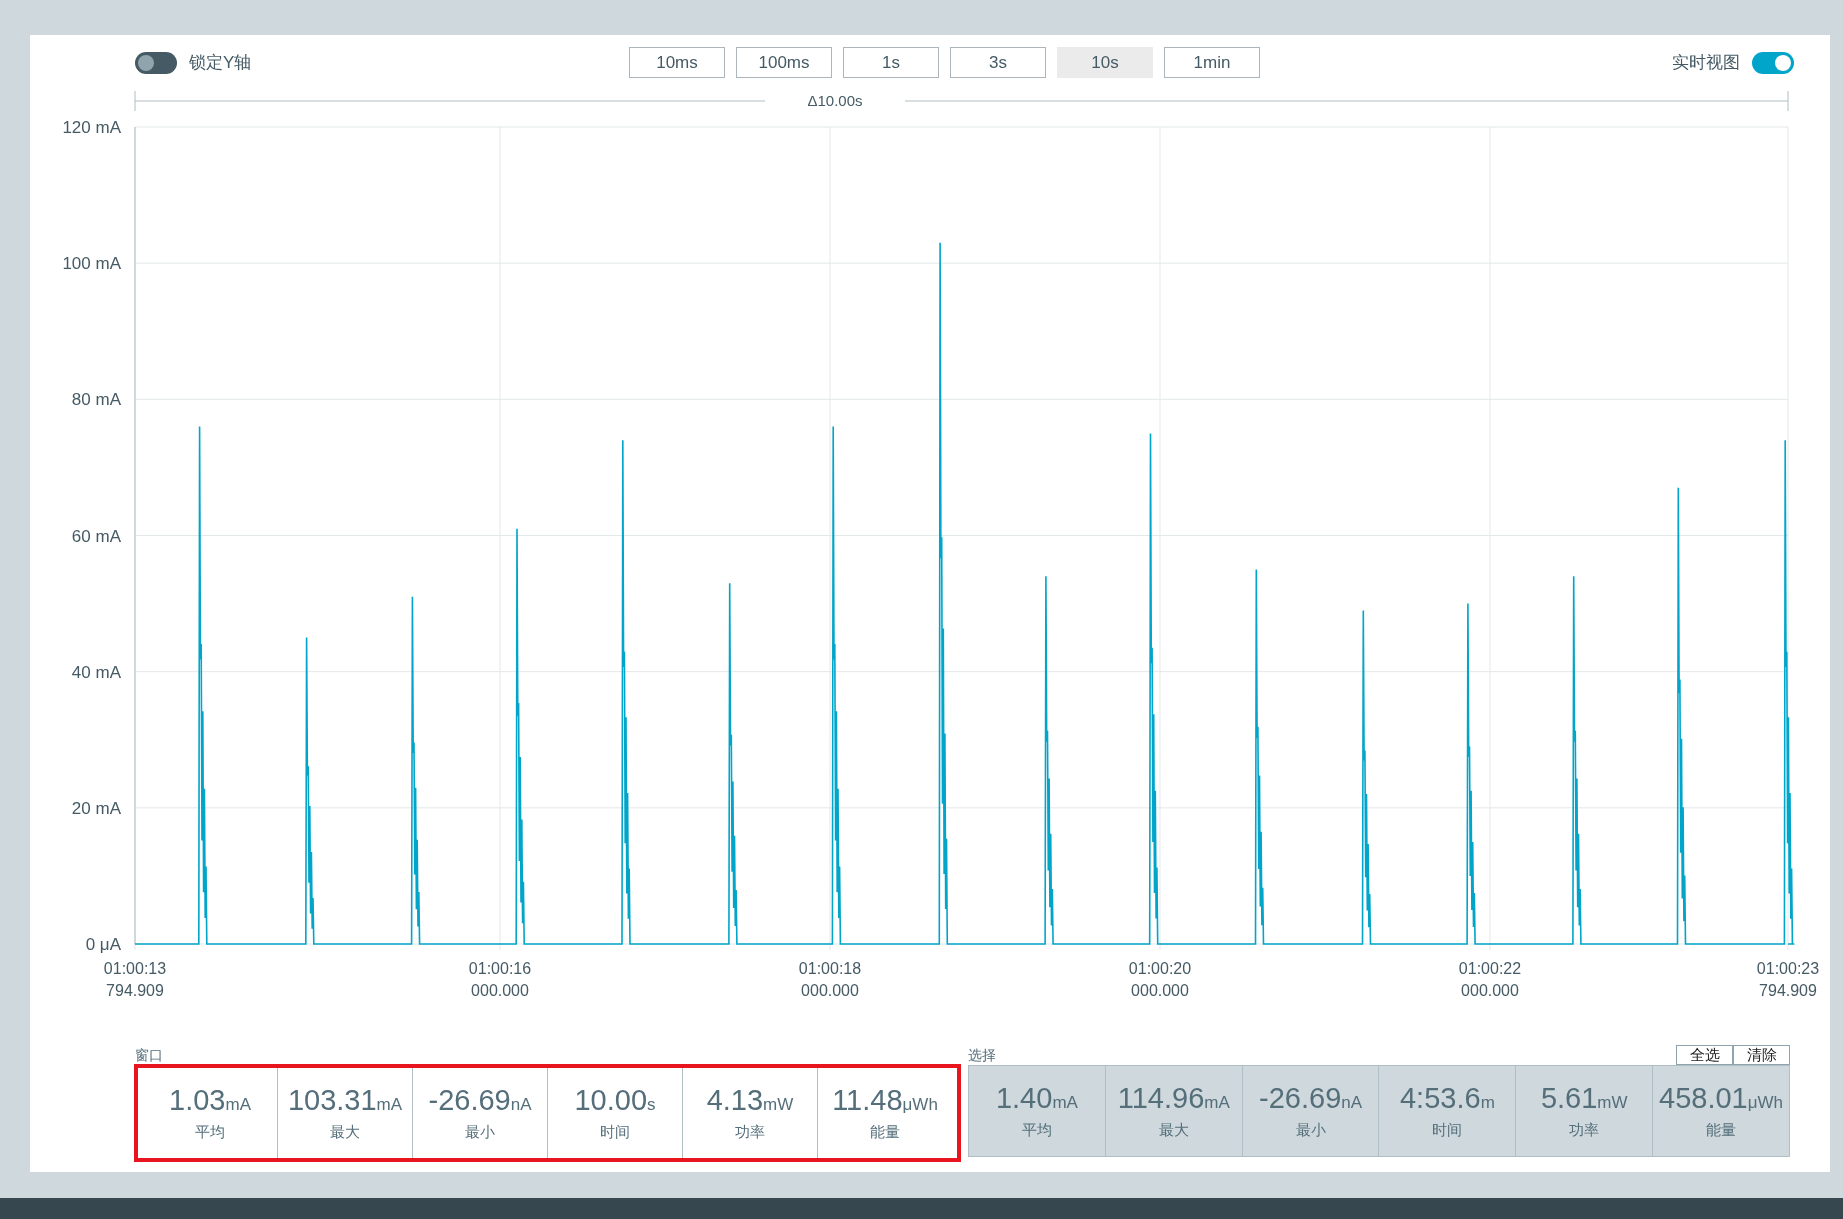 This screenshot has height=1219, width=1843. Describe the element at coordinates (835, 100) in the screenshot. I see `range-label: Δ10.00s` at that location.